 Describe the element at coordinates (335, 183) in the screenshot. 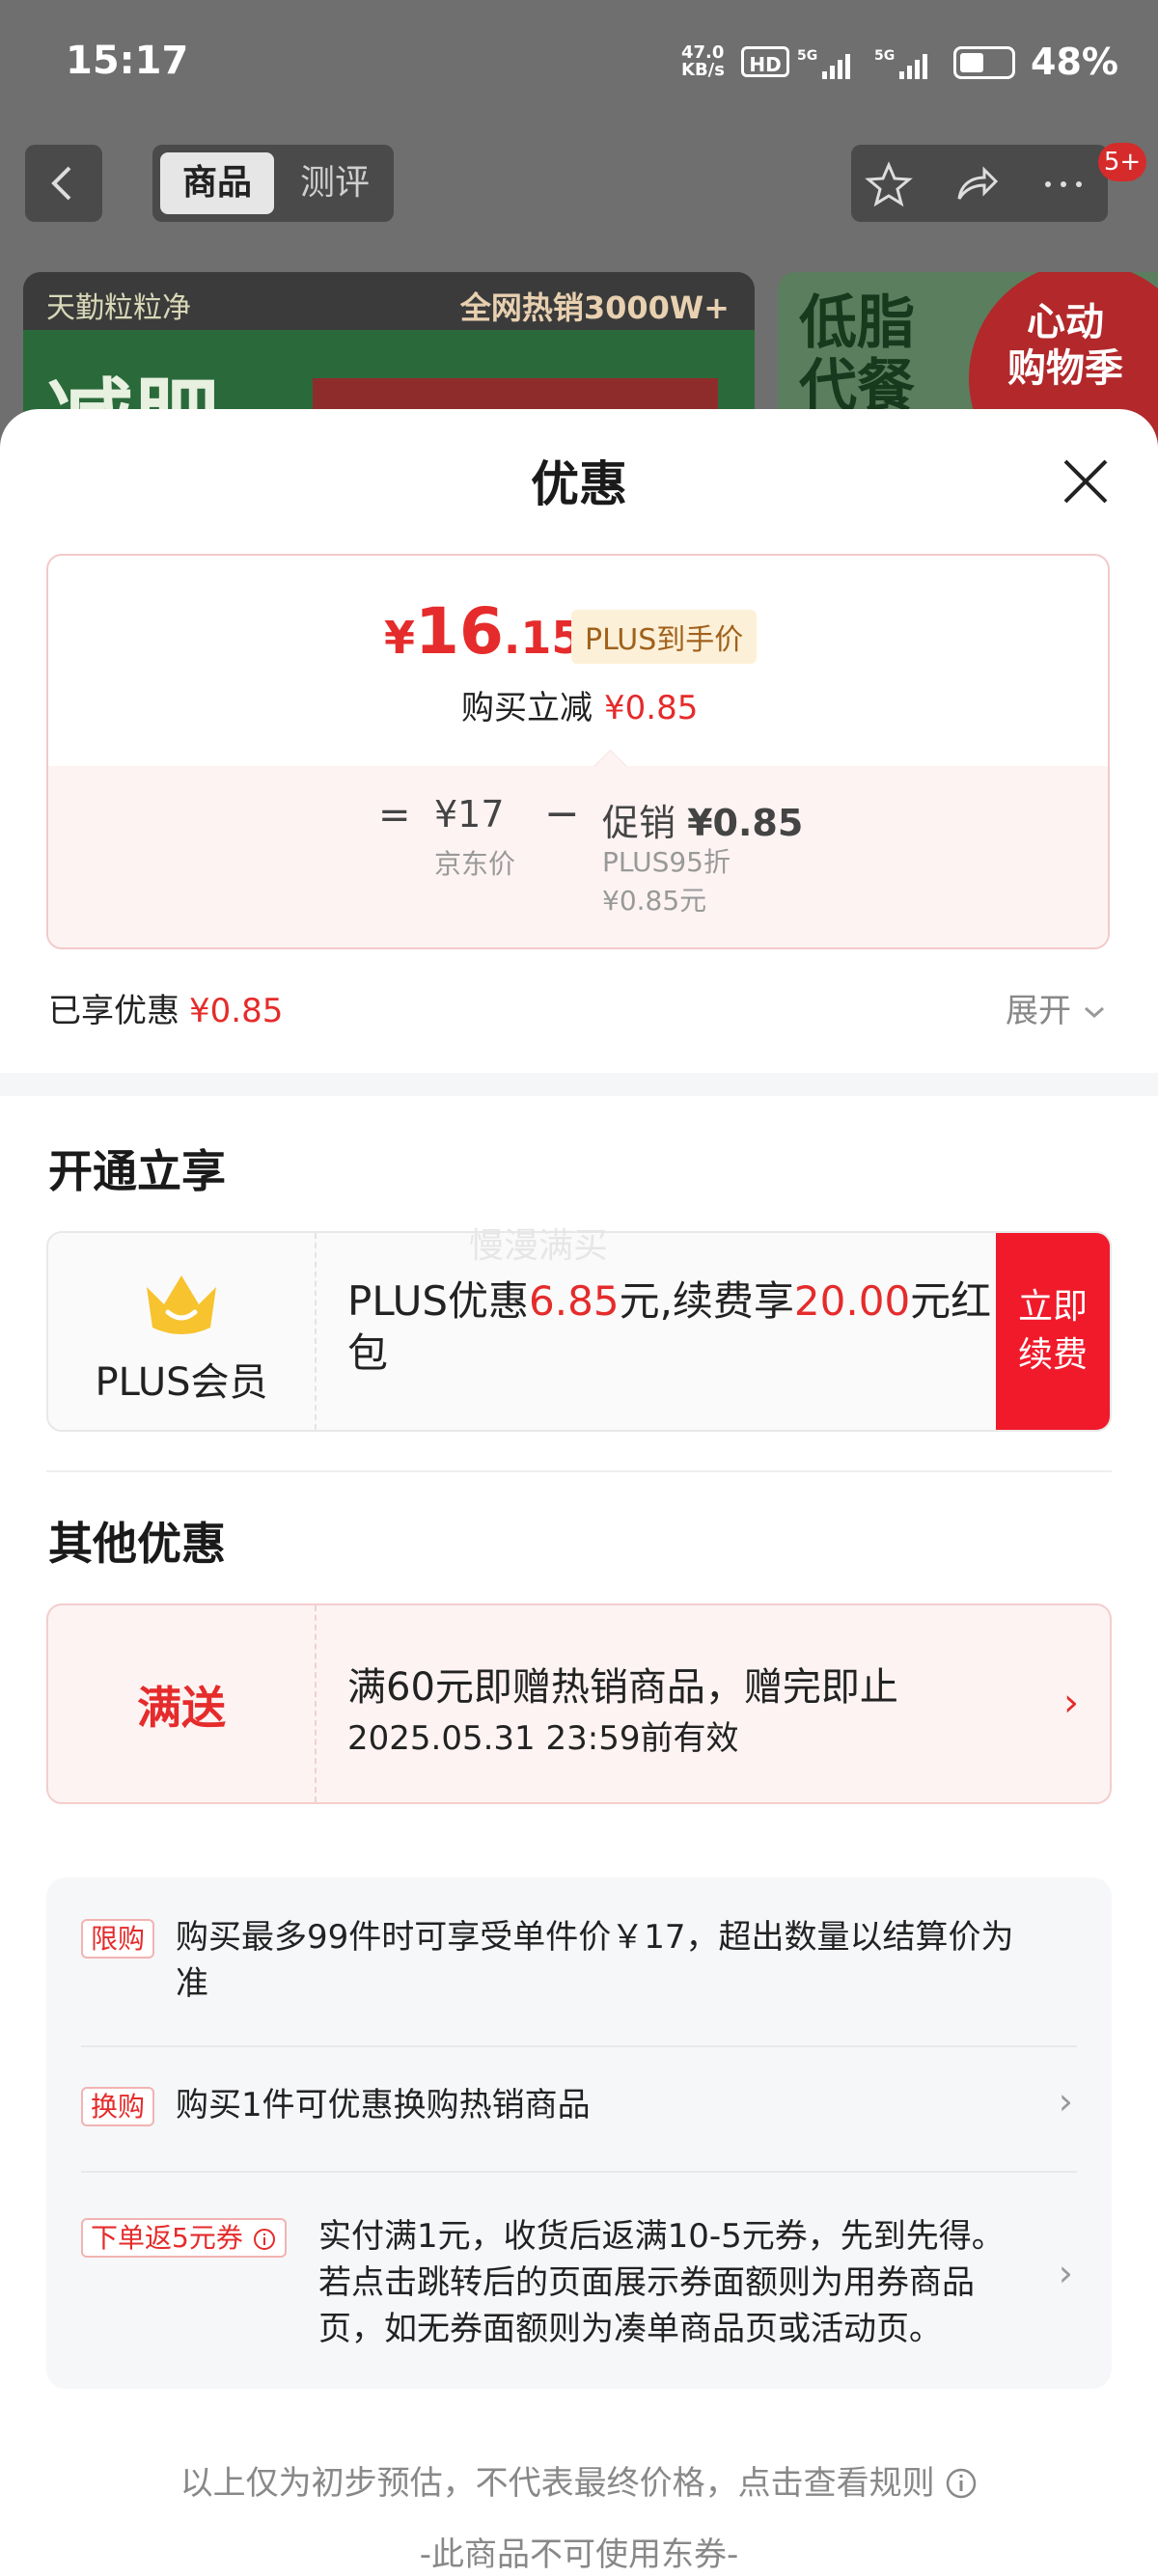

I see `tab-review: 测评` at that location.